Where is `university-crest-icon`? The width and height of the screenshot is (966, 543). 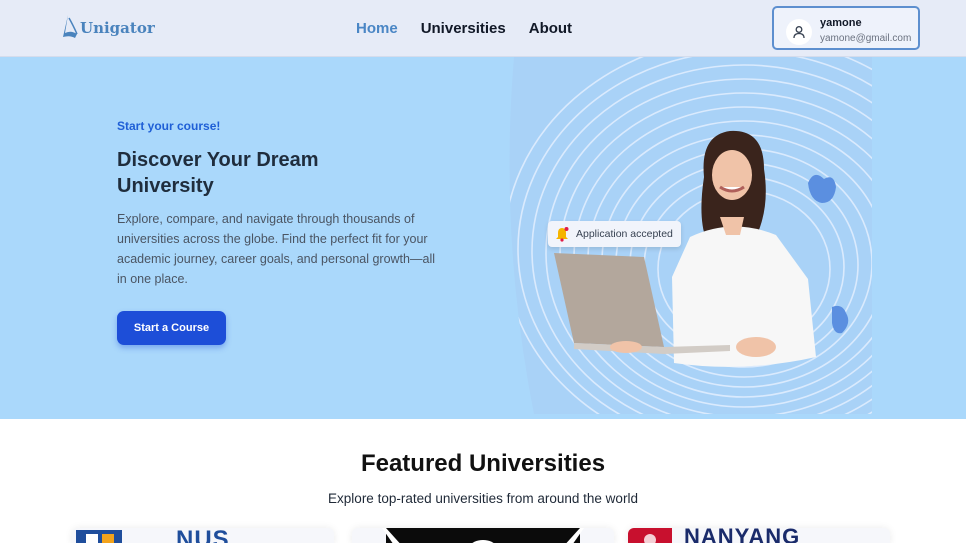 university-crest-icon is located at coordinates (483, 535).